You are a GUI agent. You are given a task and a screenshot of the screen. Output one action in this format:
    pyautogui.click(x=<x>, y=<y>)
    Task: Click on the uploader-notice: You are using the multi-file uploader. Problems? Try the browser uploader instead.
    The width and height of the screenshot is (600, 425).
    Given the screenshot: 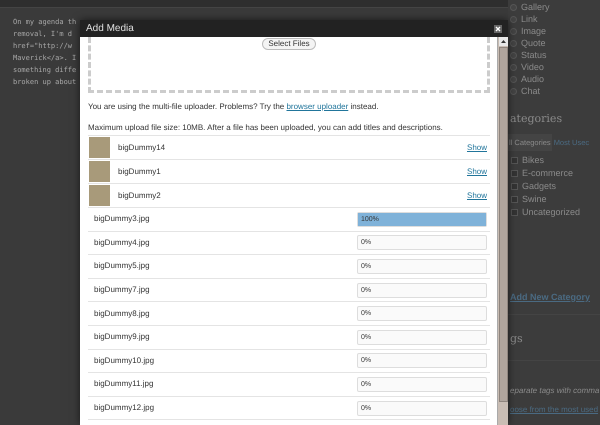 What is the action you would take?
    pyautogui.click(x=234, y=107)
    